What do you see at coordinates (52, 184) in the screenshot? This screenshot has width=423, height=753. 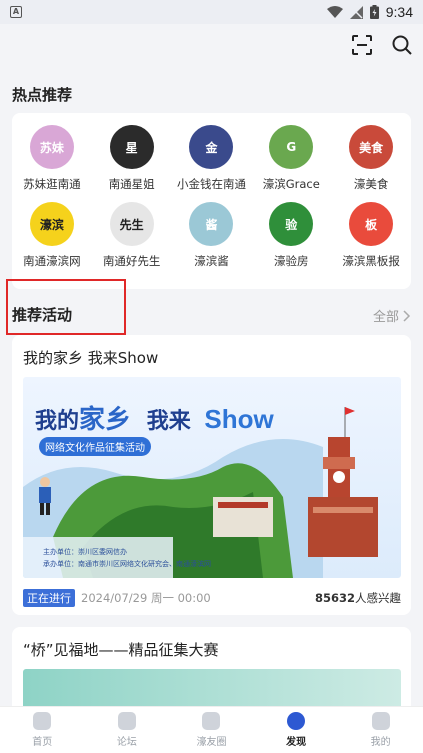 I see `hot-item-label: 苏妹逛南通` at bounding box center [52, 184].